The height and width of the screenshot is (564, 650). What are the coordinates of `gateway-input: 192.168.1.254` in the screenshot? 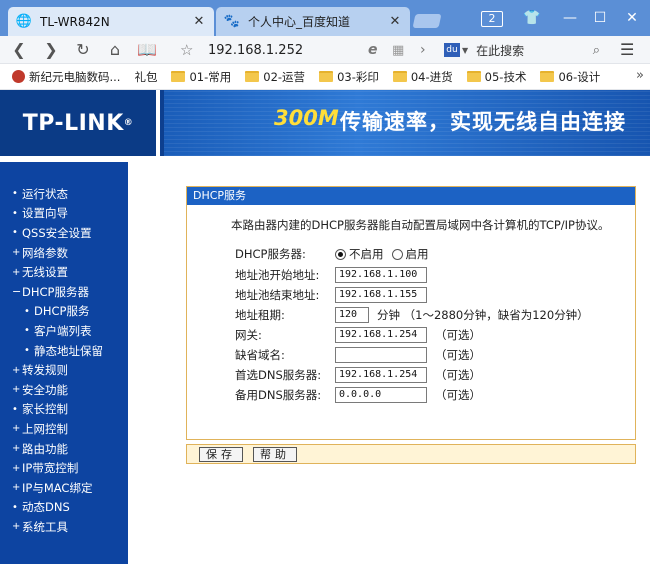 It's located at (381, 335).